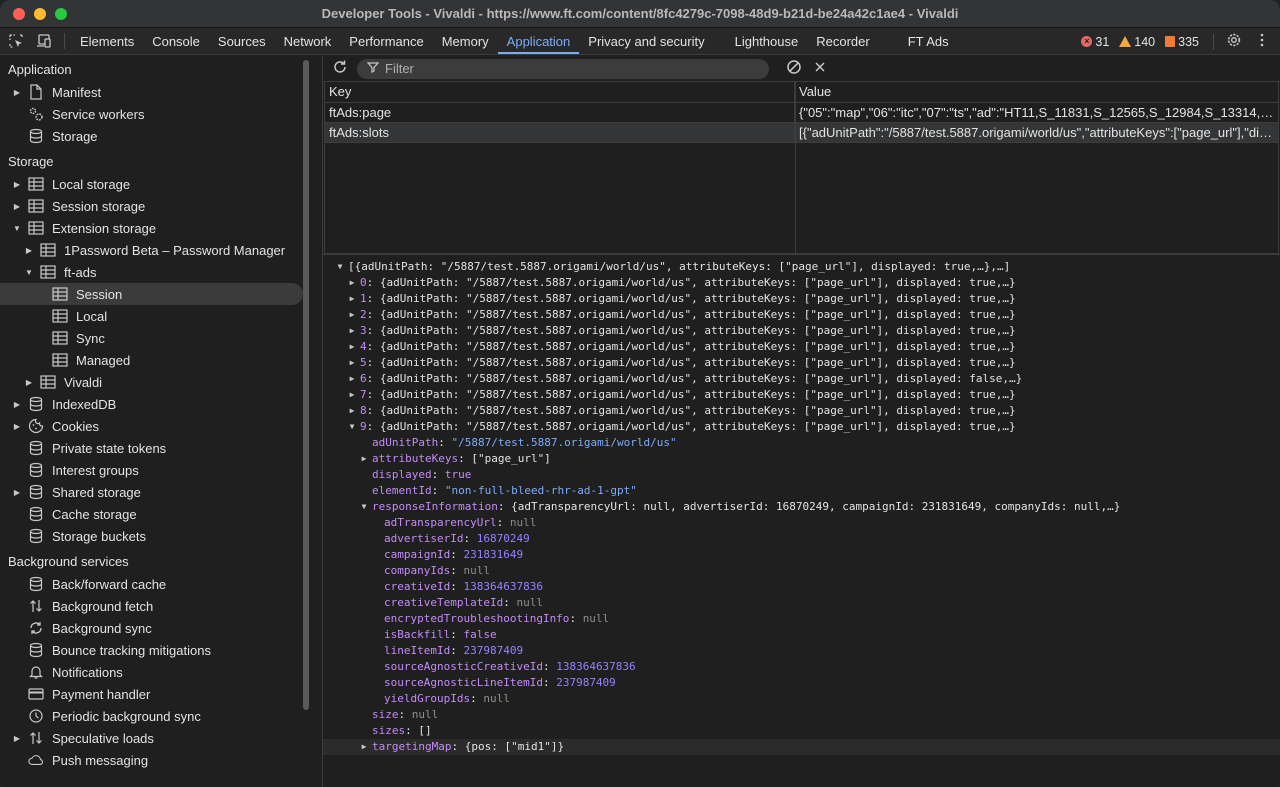 This screenshot has height=787, width=1280. Describe the element at coordinates (154, 360) in the screenshot. I see `sidebar-item-managed: Managed` at that location.